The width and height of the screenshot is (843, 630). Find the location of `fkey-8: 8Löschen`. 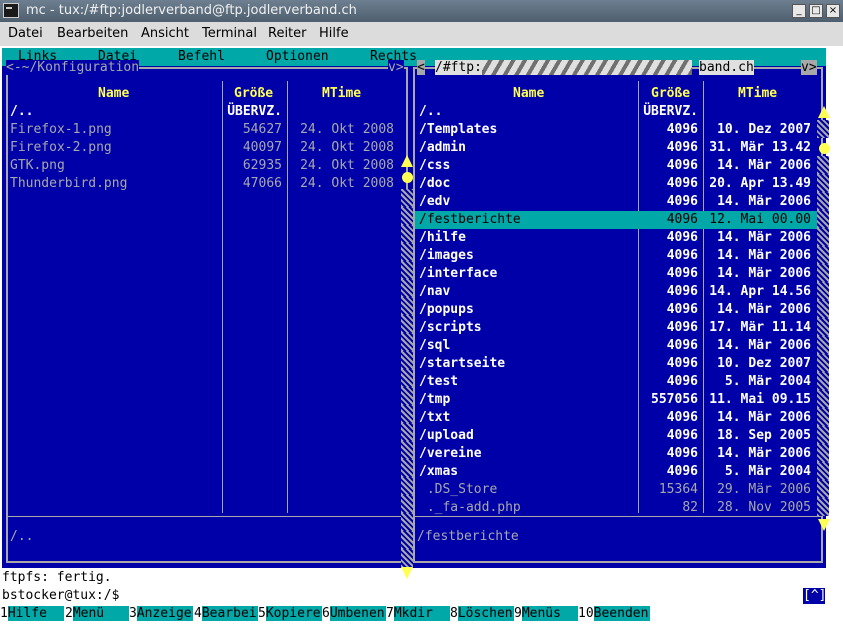

fkey-8: 8Löschen is located at coordinates (482, 615).